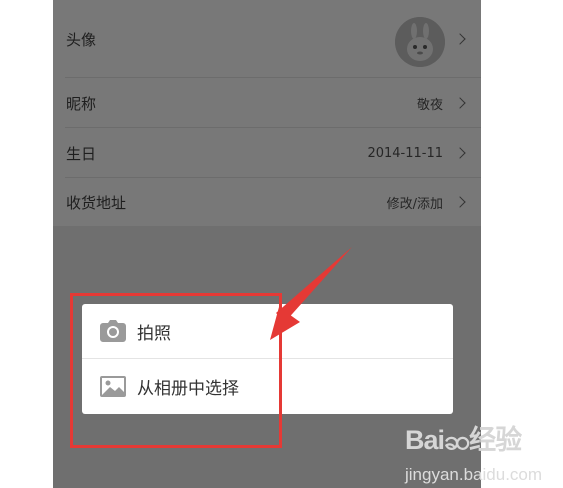  I want to click on birthday-row: 生日 2014-11-11, so click(267, 153).